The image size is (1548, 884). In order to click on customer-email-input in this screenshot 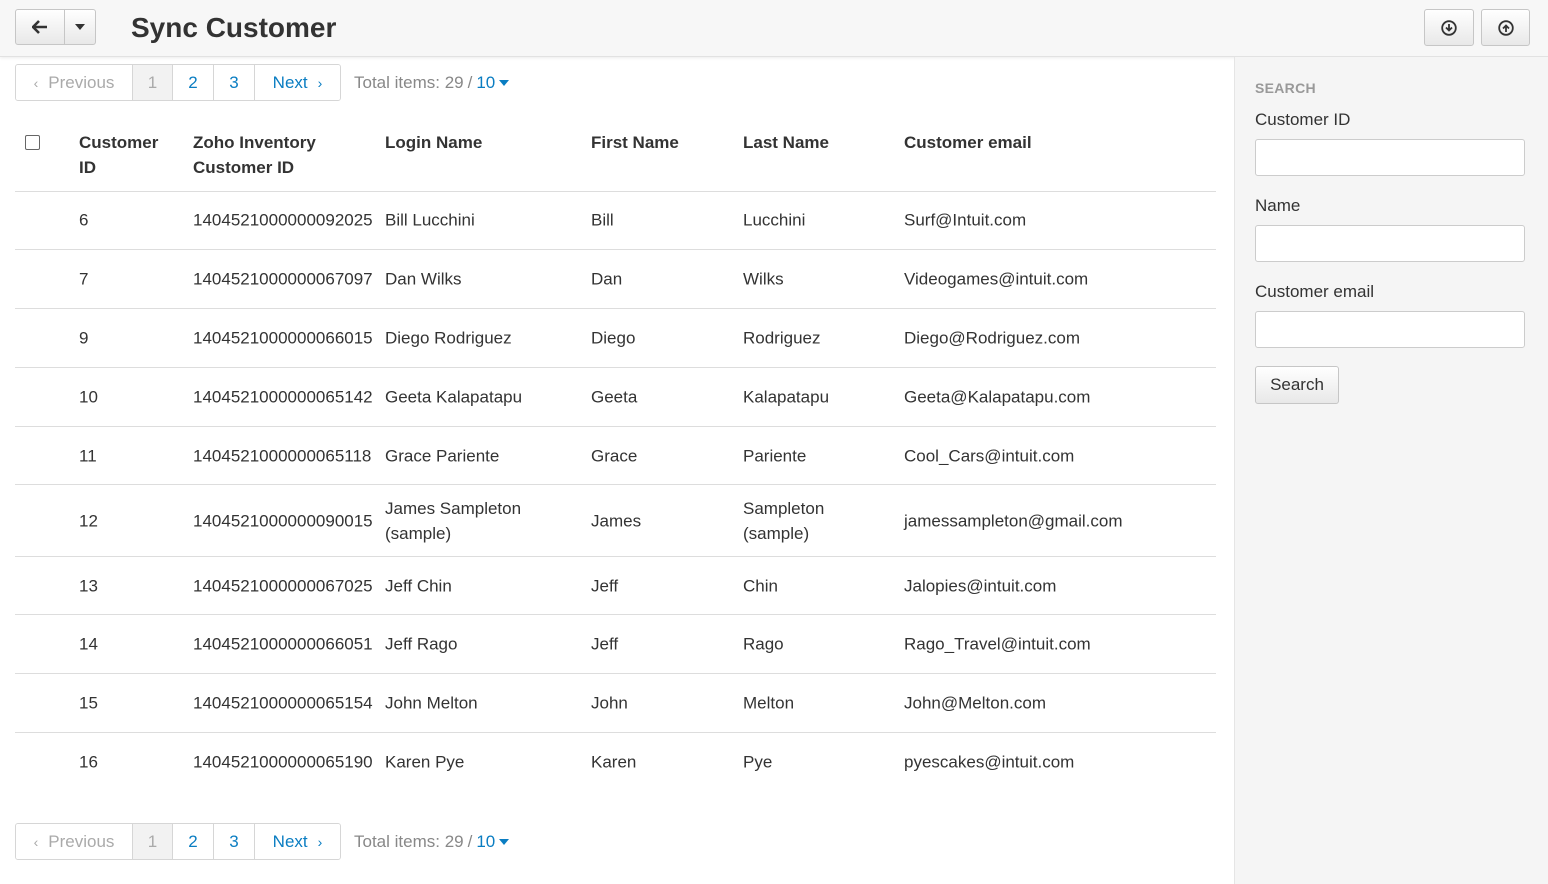, I will do `click(1390, 329)`.